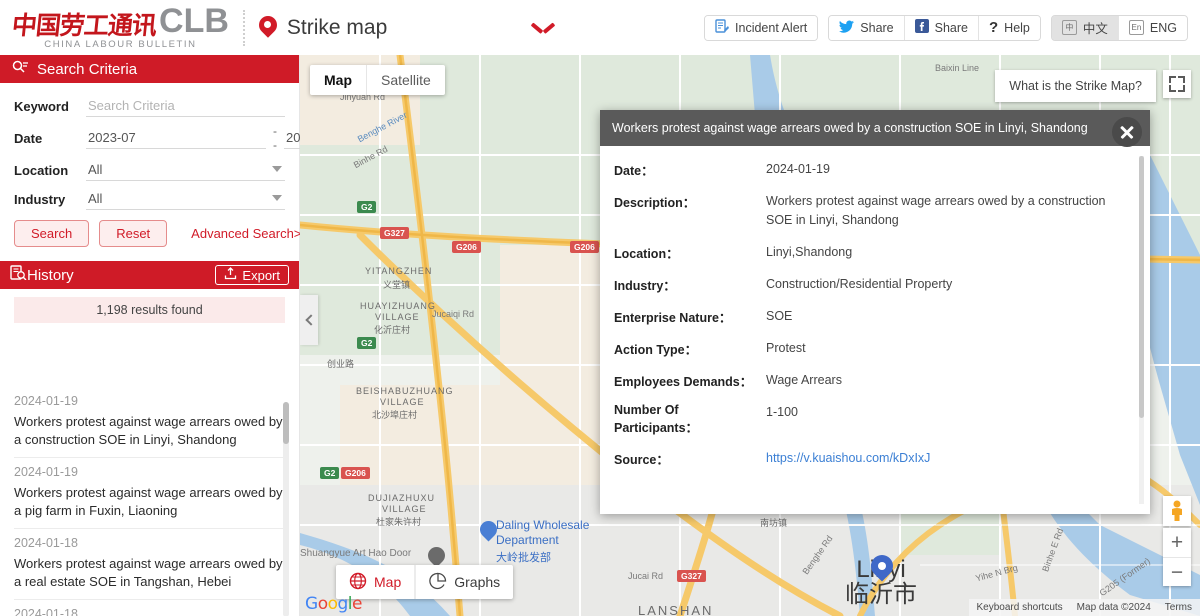 This screenshot has height=616, width=1200. I want to click on history-item-date: 2024-01-18, so click(46, 543).